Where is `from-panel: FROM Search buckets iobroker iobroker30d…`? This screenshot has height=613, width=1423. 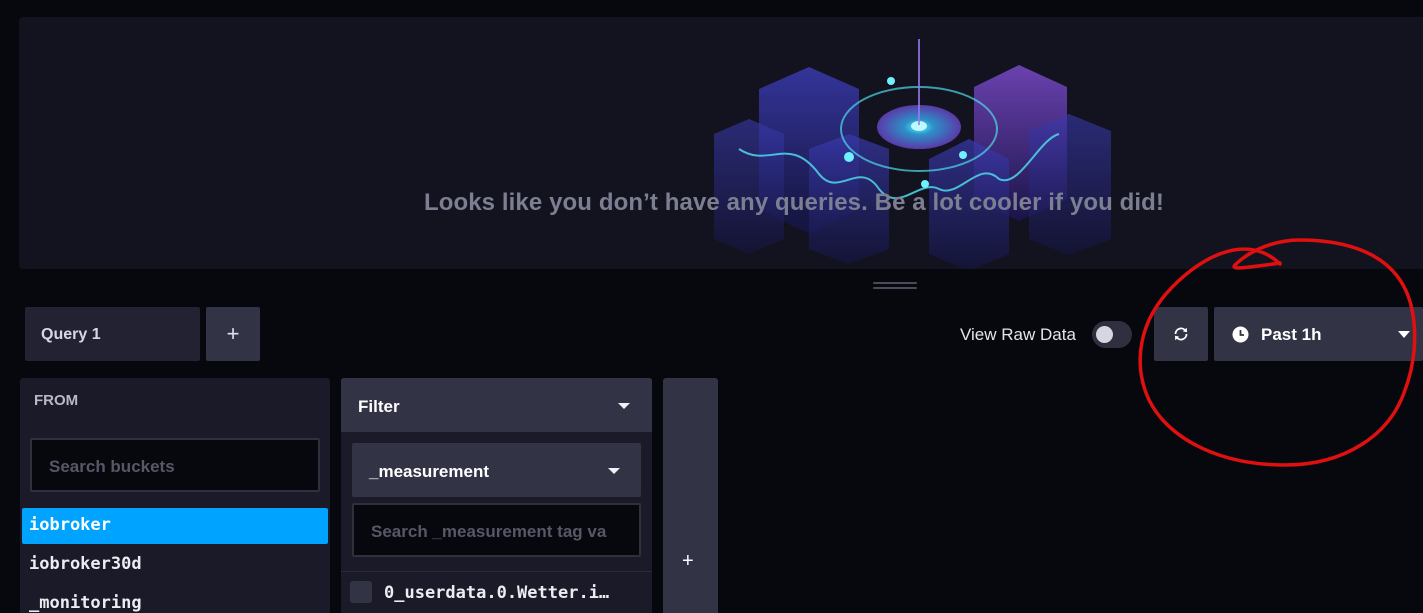 from-panel: FROM Search buckets iobroker iobroker30d… is located at coordinates (175, 495).